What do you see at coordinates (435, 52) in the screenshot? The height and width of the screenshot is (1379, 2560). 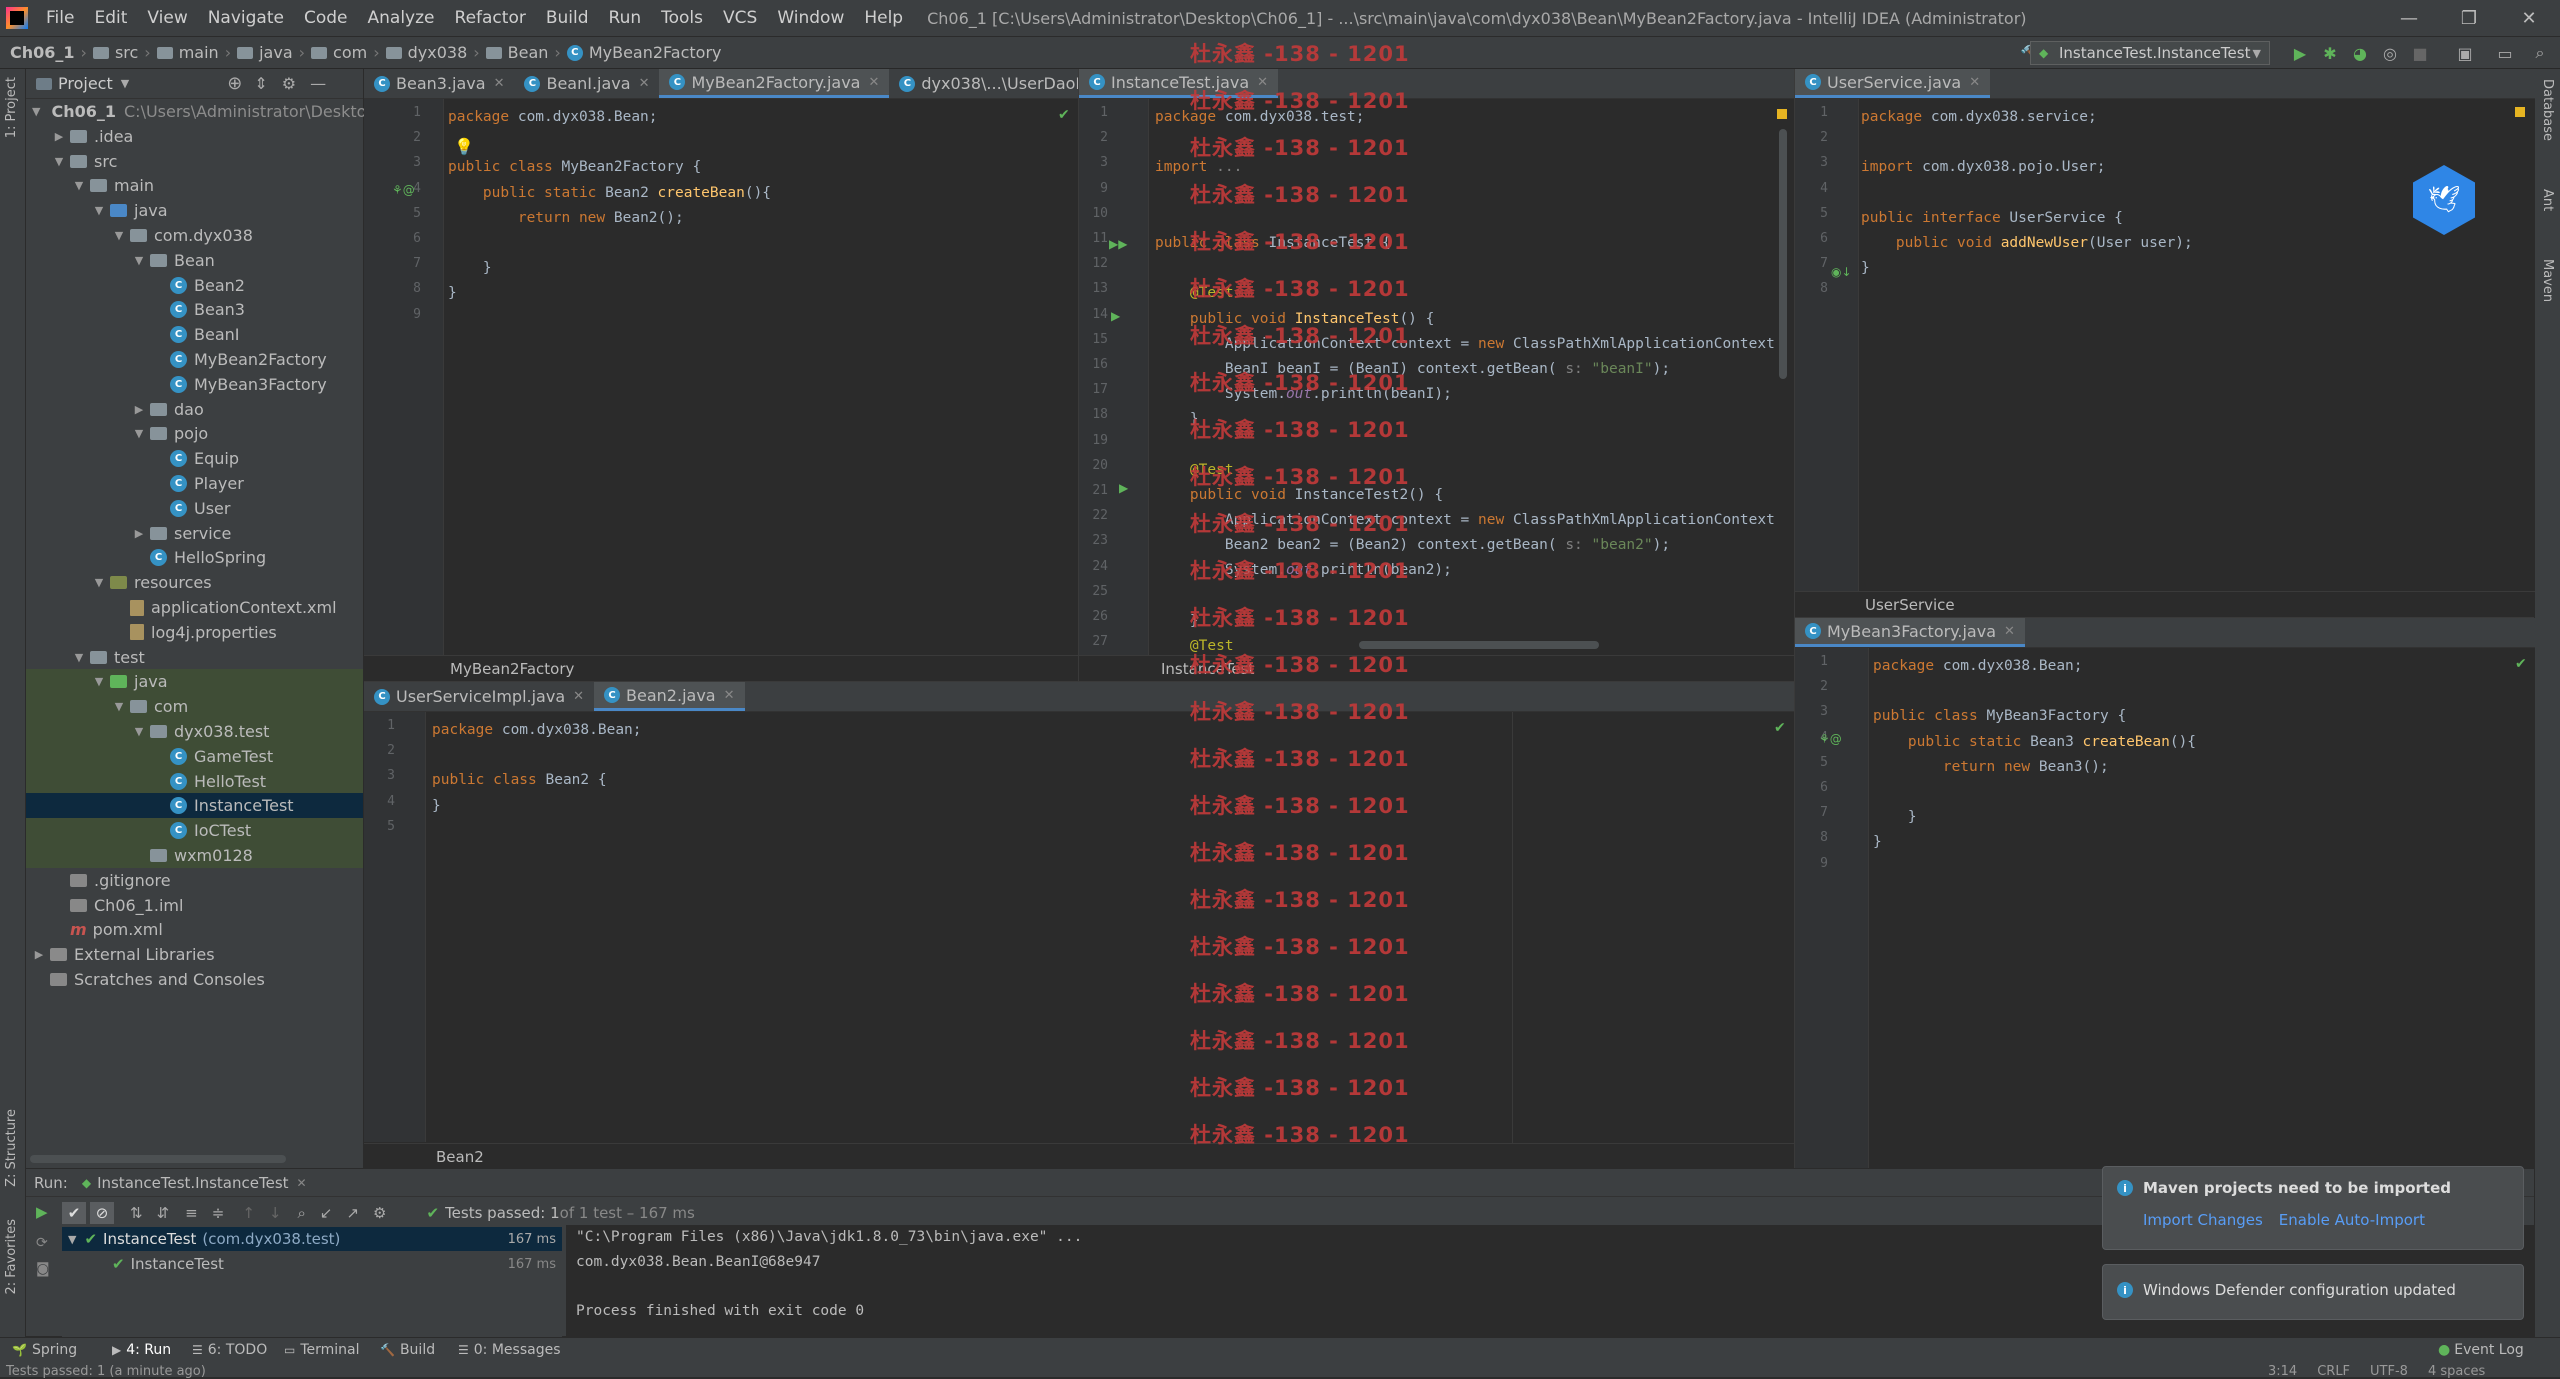 I see `breadcrumb-item: dyx038 ›` at bounding box center [435, 52].